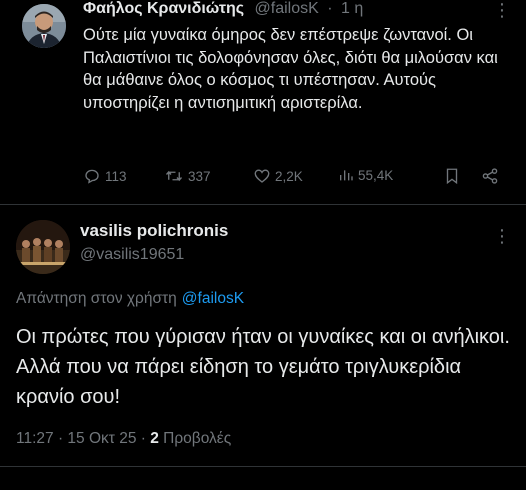  I want to click on reply-avatar, so click(43, 247).